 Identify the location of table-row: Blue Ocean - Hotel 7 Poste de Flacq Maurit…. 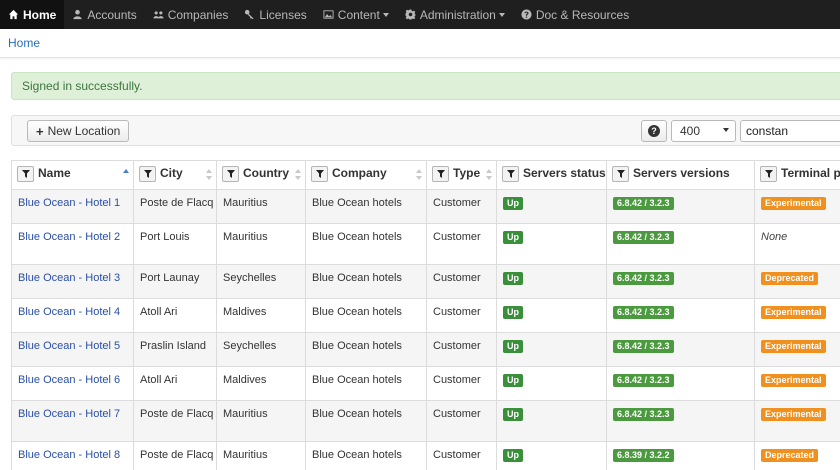
(425, 421).